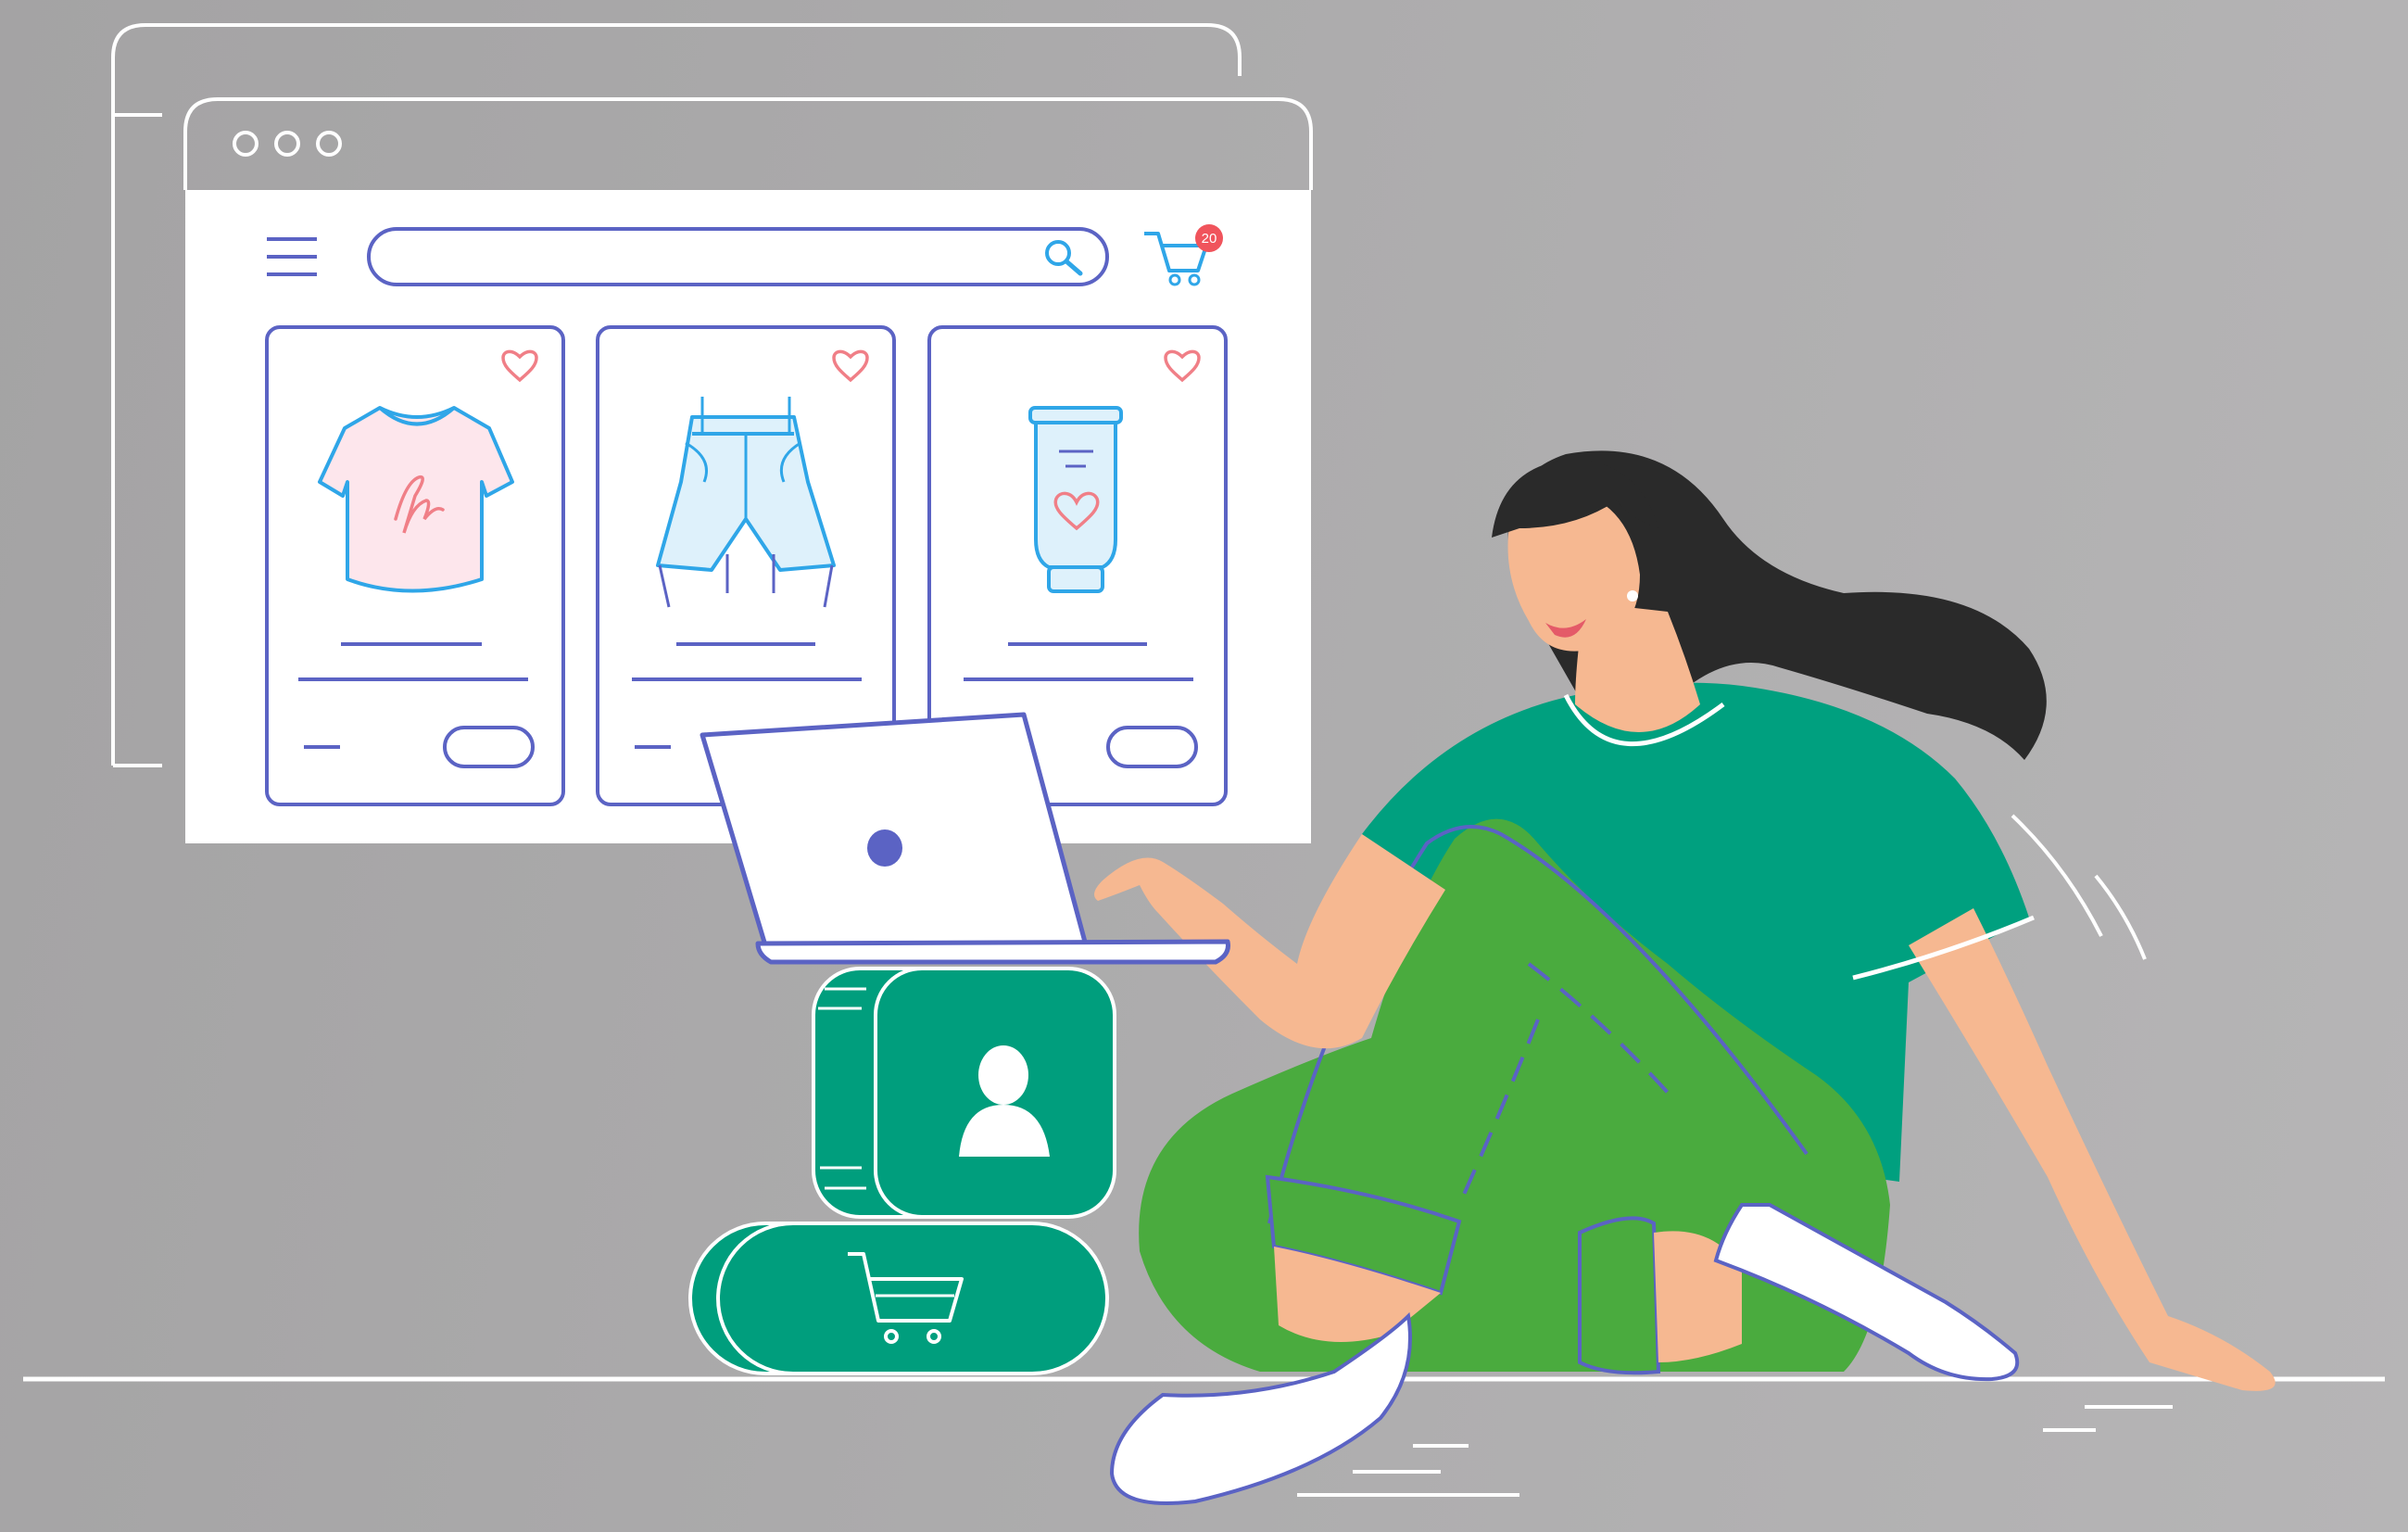  Describe the element at coordinates (992, 952) in the screenshot. I see `laptop-base` at that location.